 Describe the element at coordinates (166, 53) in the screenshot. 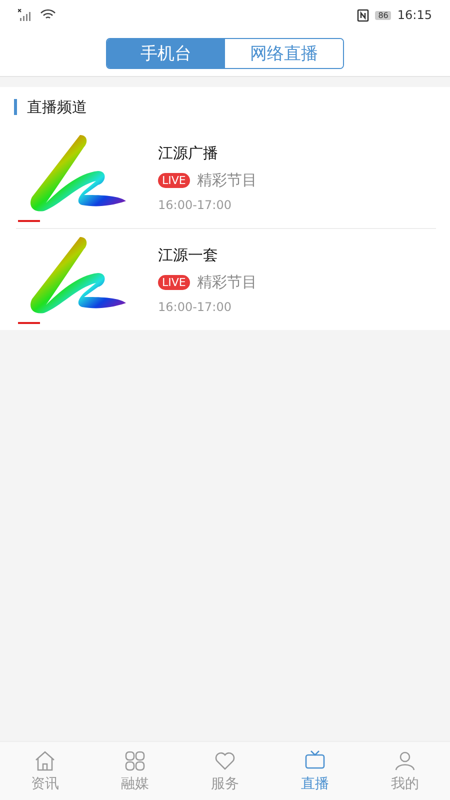

I see `segment-tab: 手机台` at that location.